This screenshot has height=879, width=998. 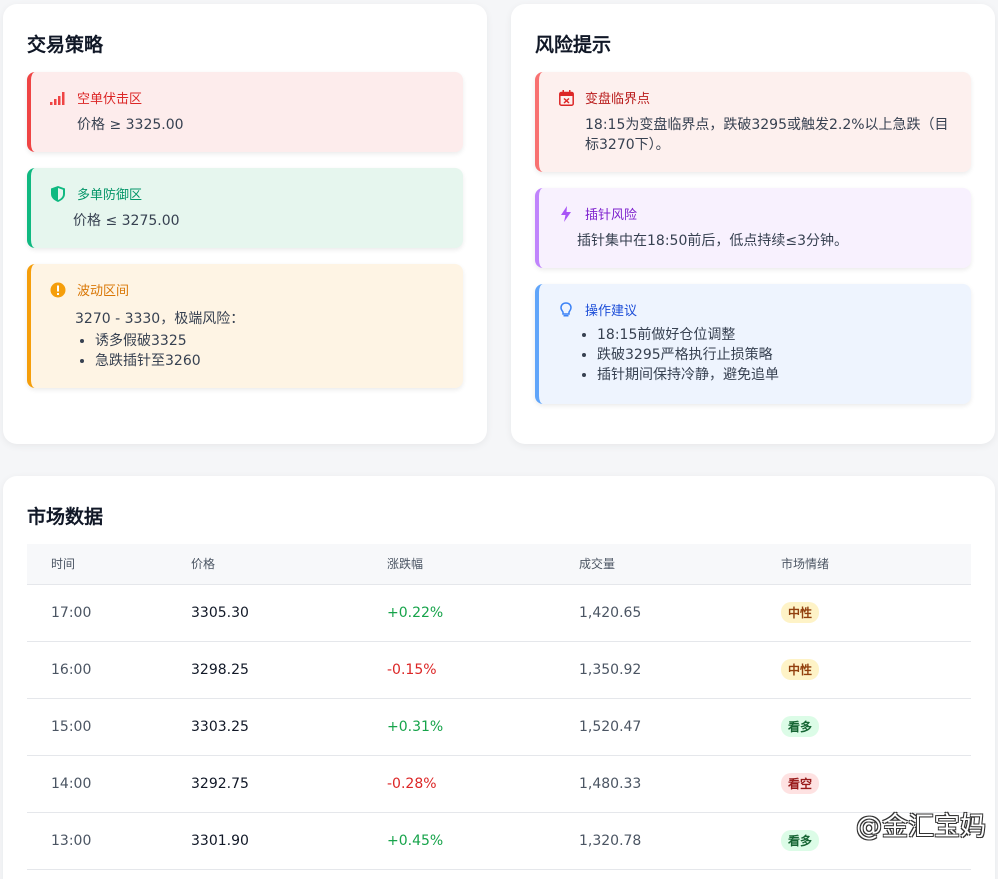 What do you see at coordinates (58, 290) in the screenshot?
I see `exclamation-circle-icon` at bounding box center [58, 290].